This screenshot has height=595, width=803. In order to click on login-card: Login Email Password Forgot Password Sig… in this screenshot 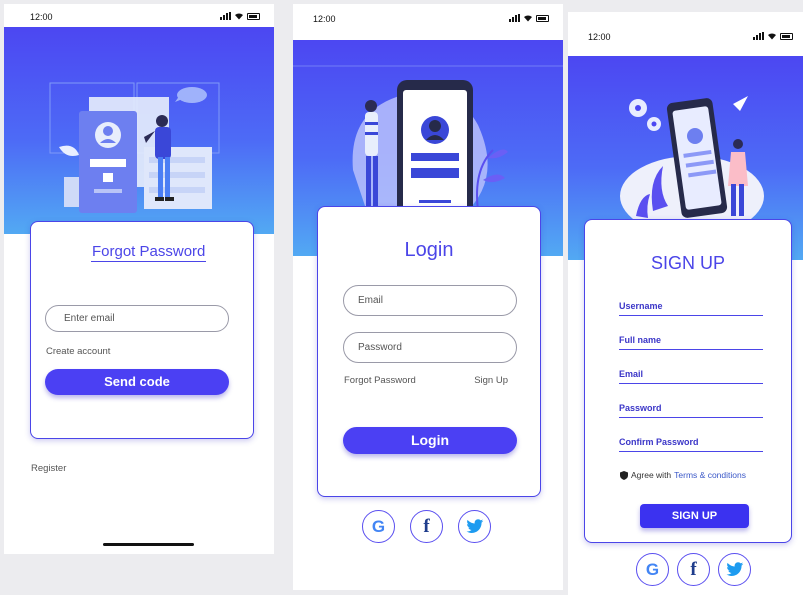, I will do `click(429, 351)`.